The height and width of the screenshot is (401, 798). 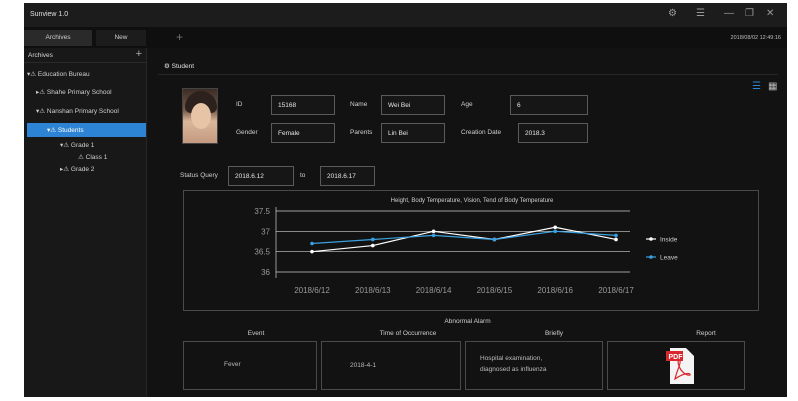 I want to click on alarm-title: Abnormal Alarm, so click(x=467, y=321).